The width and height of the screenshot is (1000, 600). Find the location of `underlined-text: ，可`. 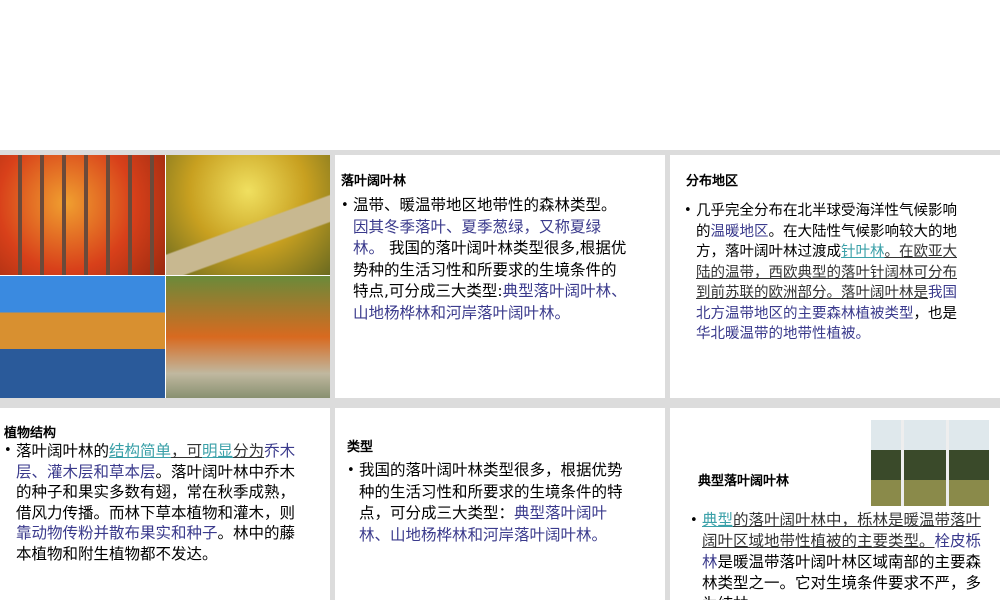

underlined-text: ，可 is located at coordinates (187, 451).